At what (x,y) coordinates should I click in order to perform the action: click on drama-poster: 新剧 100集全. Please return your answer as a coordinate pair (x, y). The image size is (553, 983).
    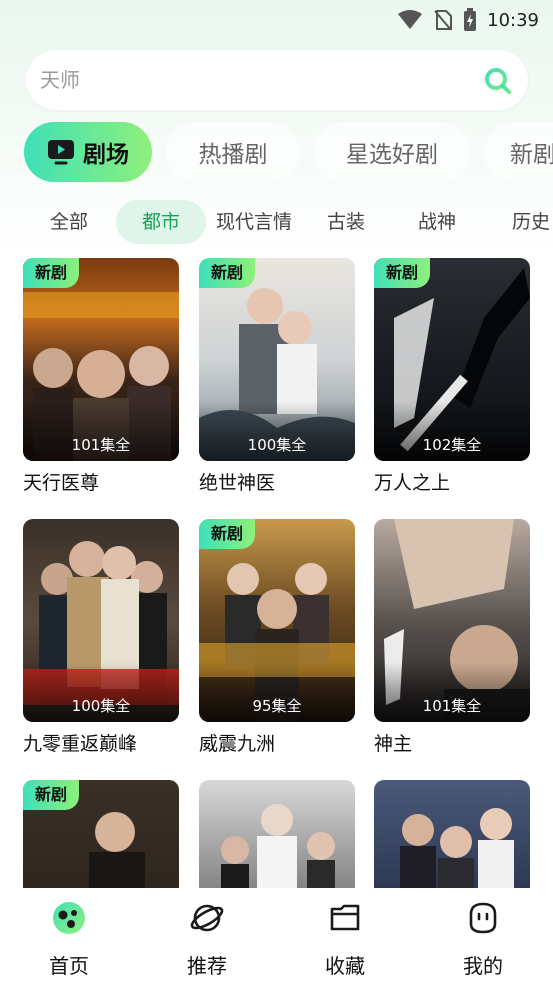
    Looking at the image, I should click on (277, 359).